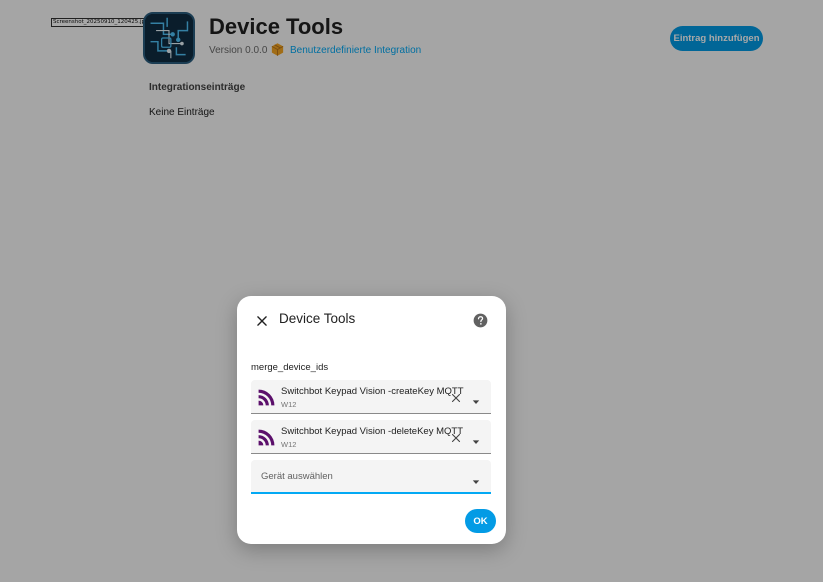  I want to click on device-name: Switchbot Keypad Vision -createKey MQTT, so click(372, 391).